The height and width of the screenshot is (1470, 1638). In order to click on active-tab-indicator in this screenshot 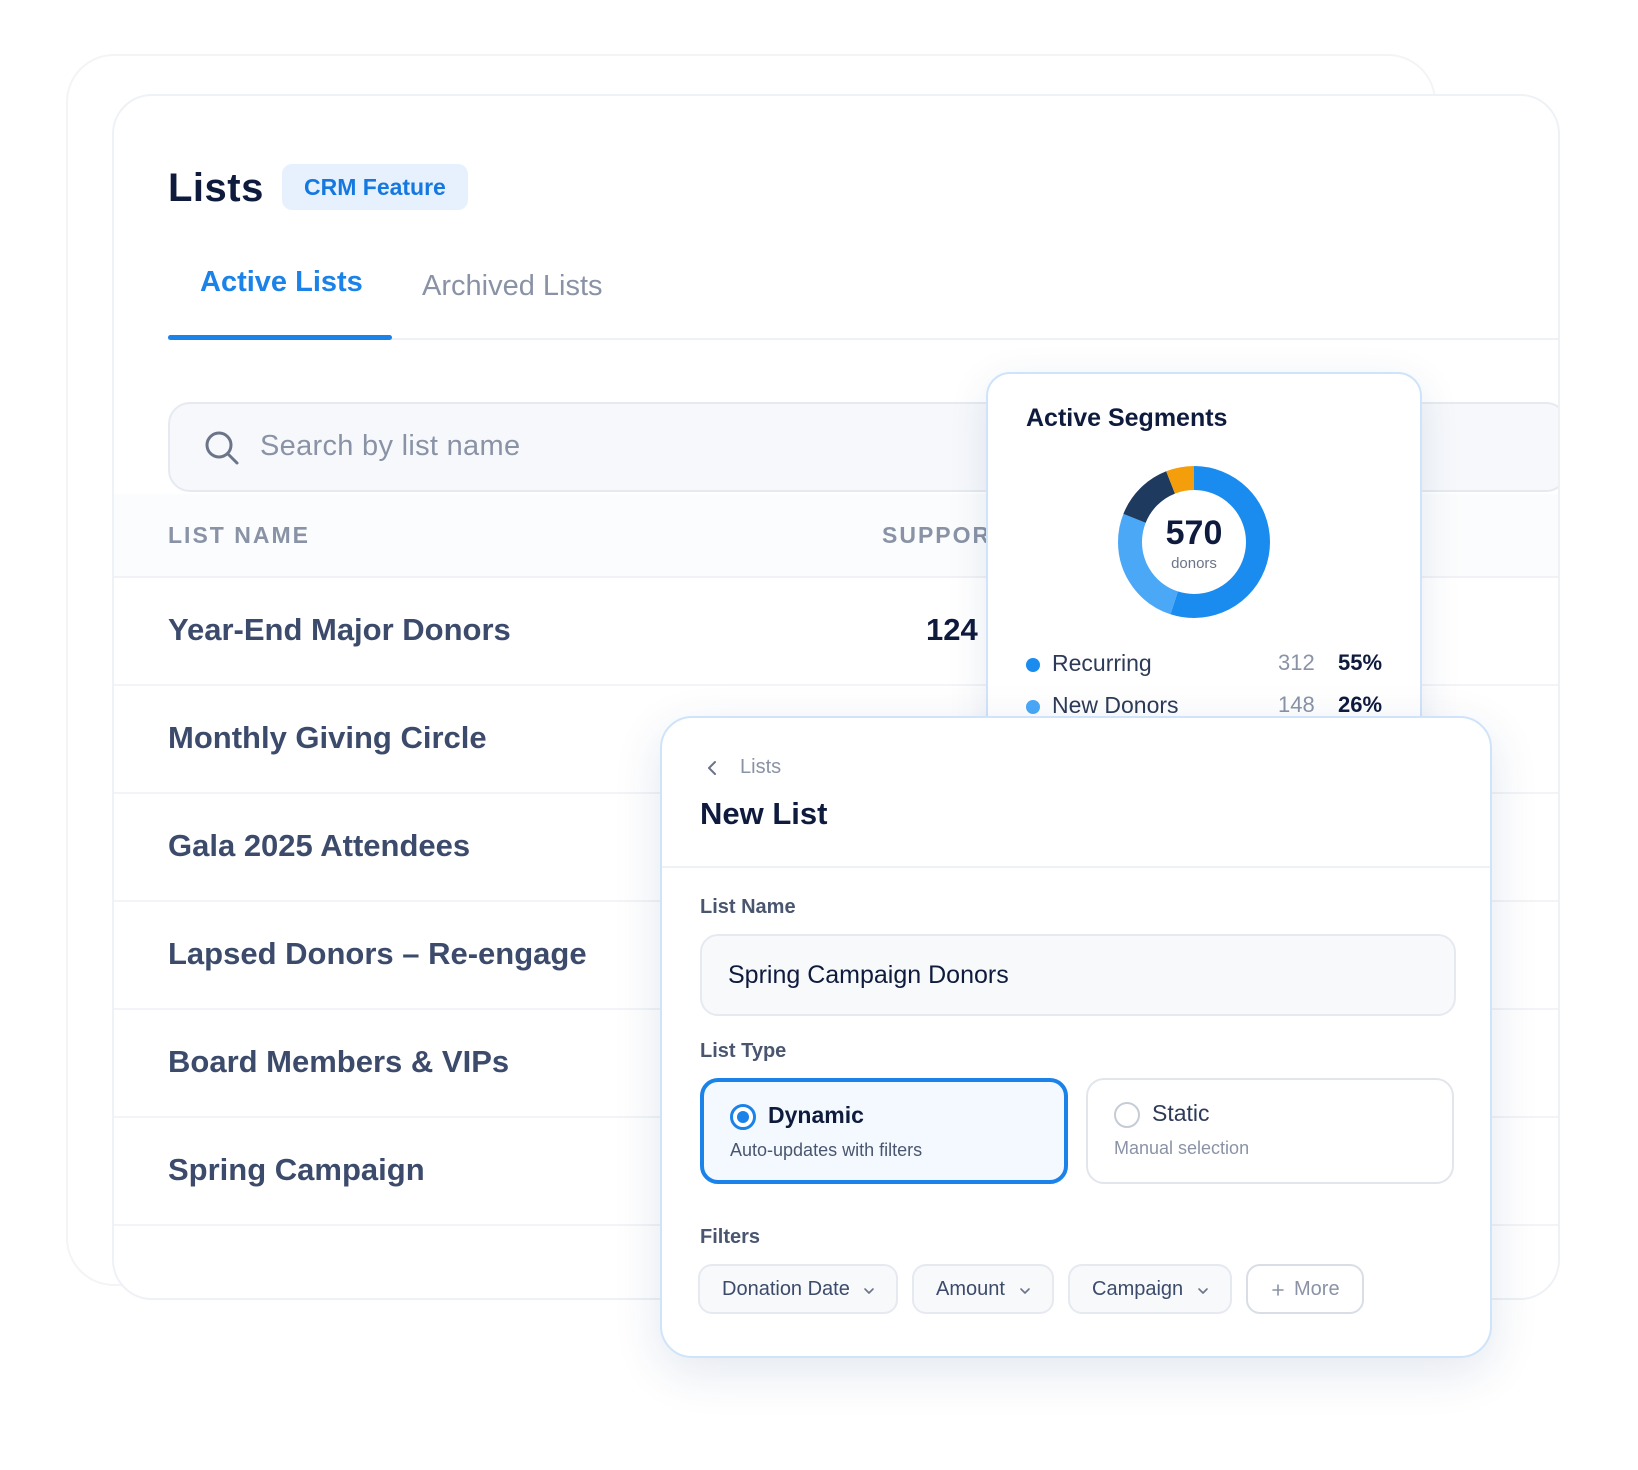, I will do `click(280, 337)`.